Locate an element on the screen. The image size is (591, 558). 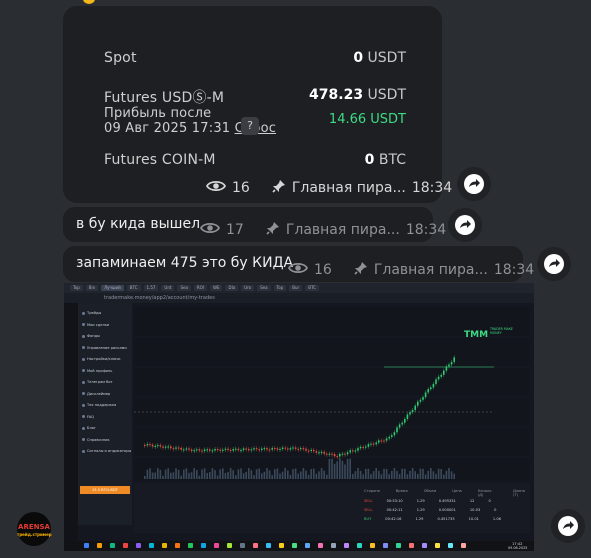
browser-tab: 1.57 is located at coordinates (151, 288).